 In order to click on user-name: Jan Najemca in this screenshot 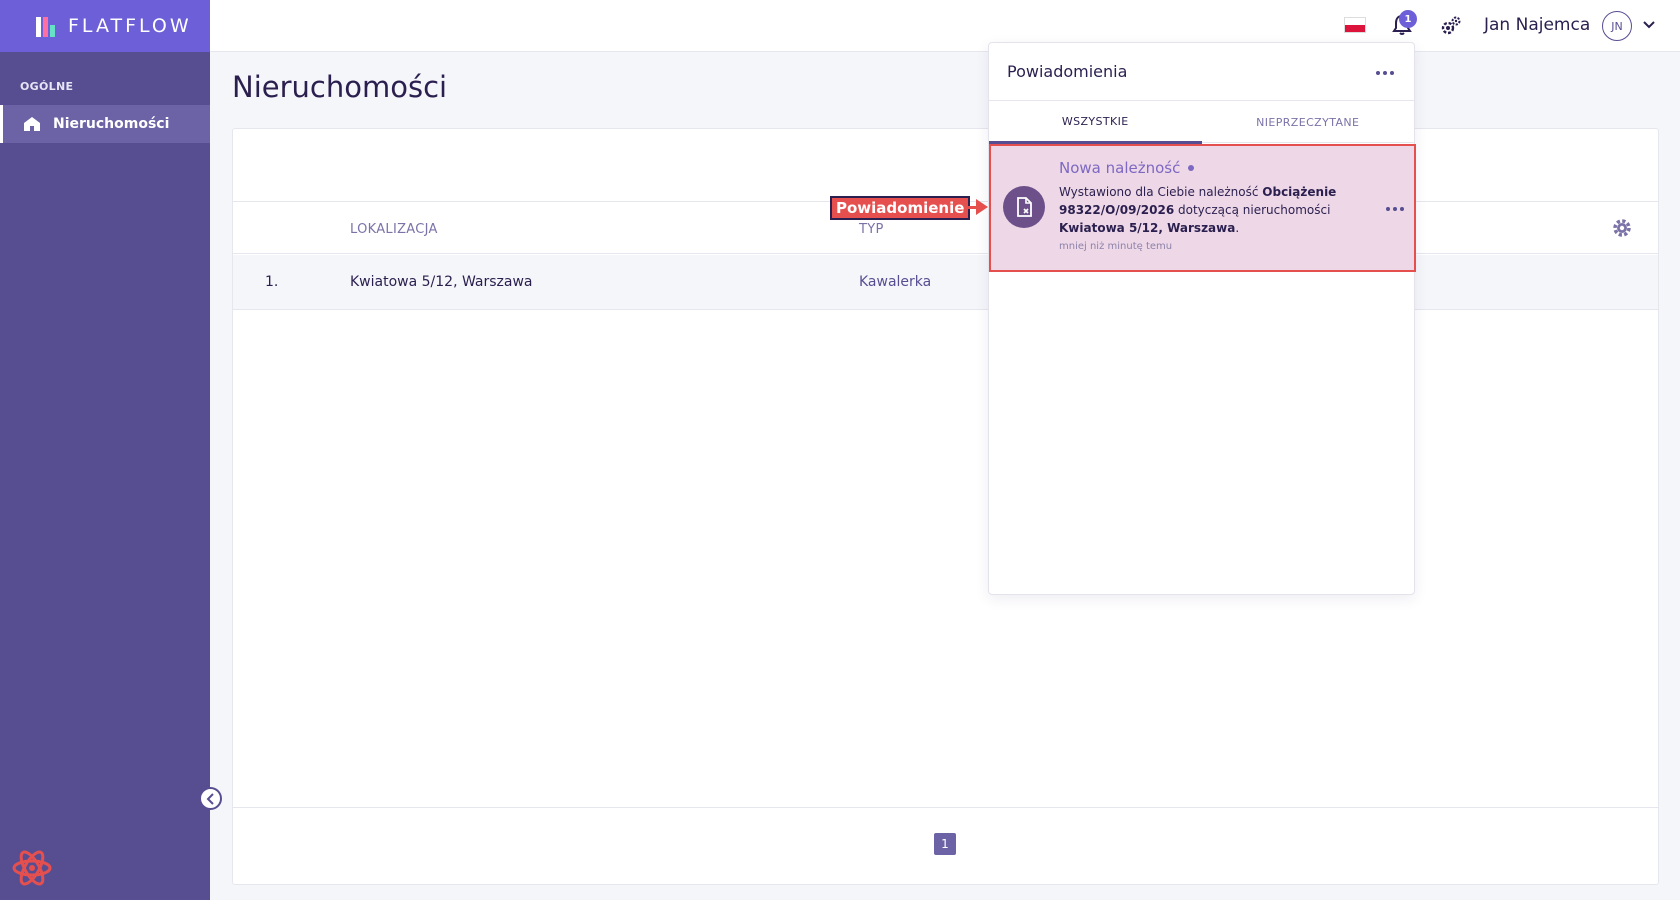, I will do `click(1537, 25)`.